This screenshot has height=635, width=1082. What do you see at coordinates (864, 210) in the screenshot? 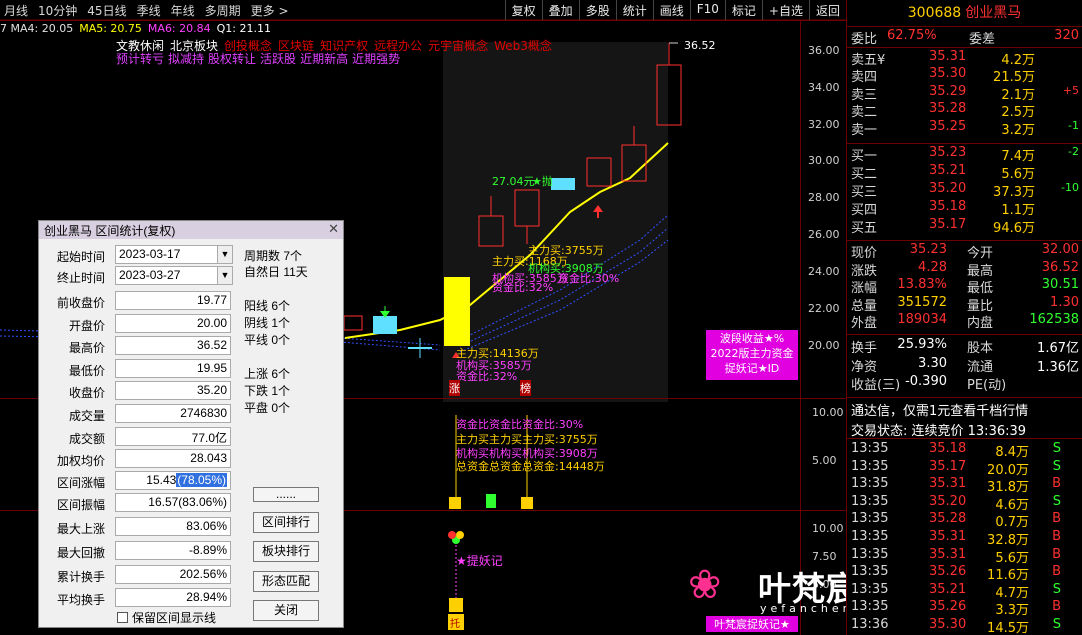
I see `buy-level-label: 买四` at bounding box center [864, 210].